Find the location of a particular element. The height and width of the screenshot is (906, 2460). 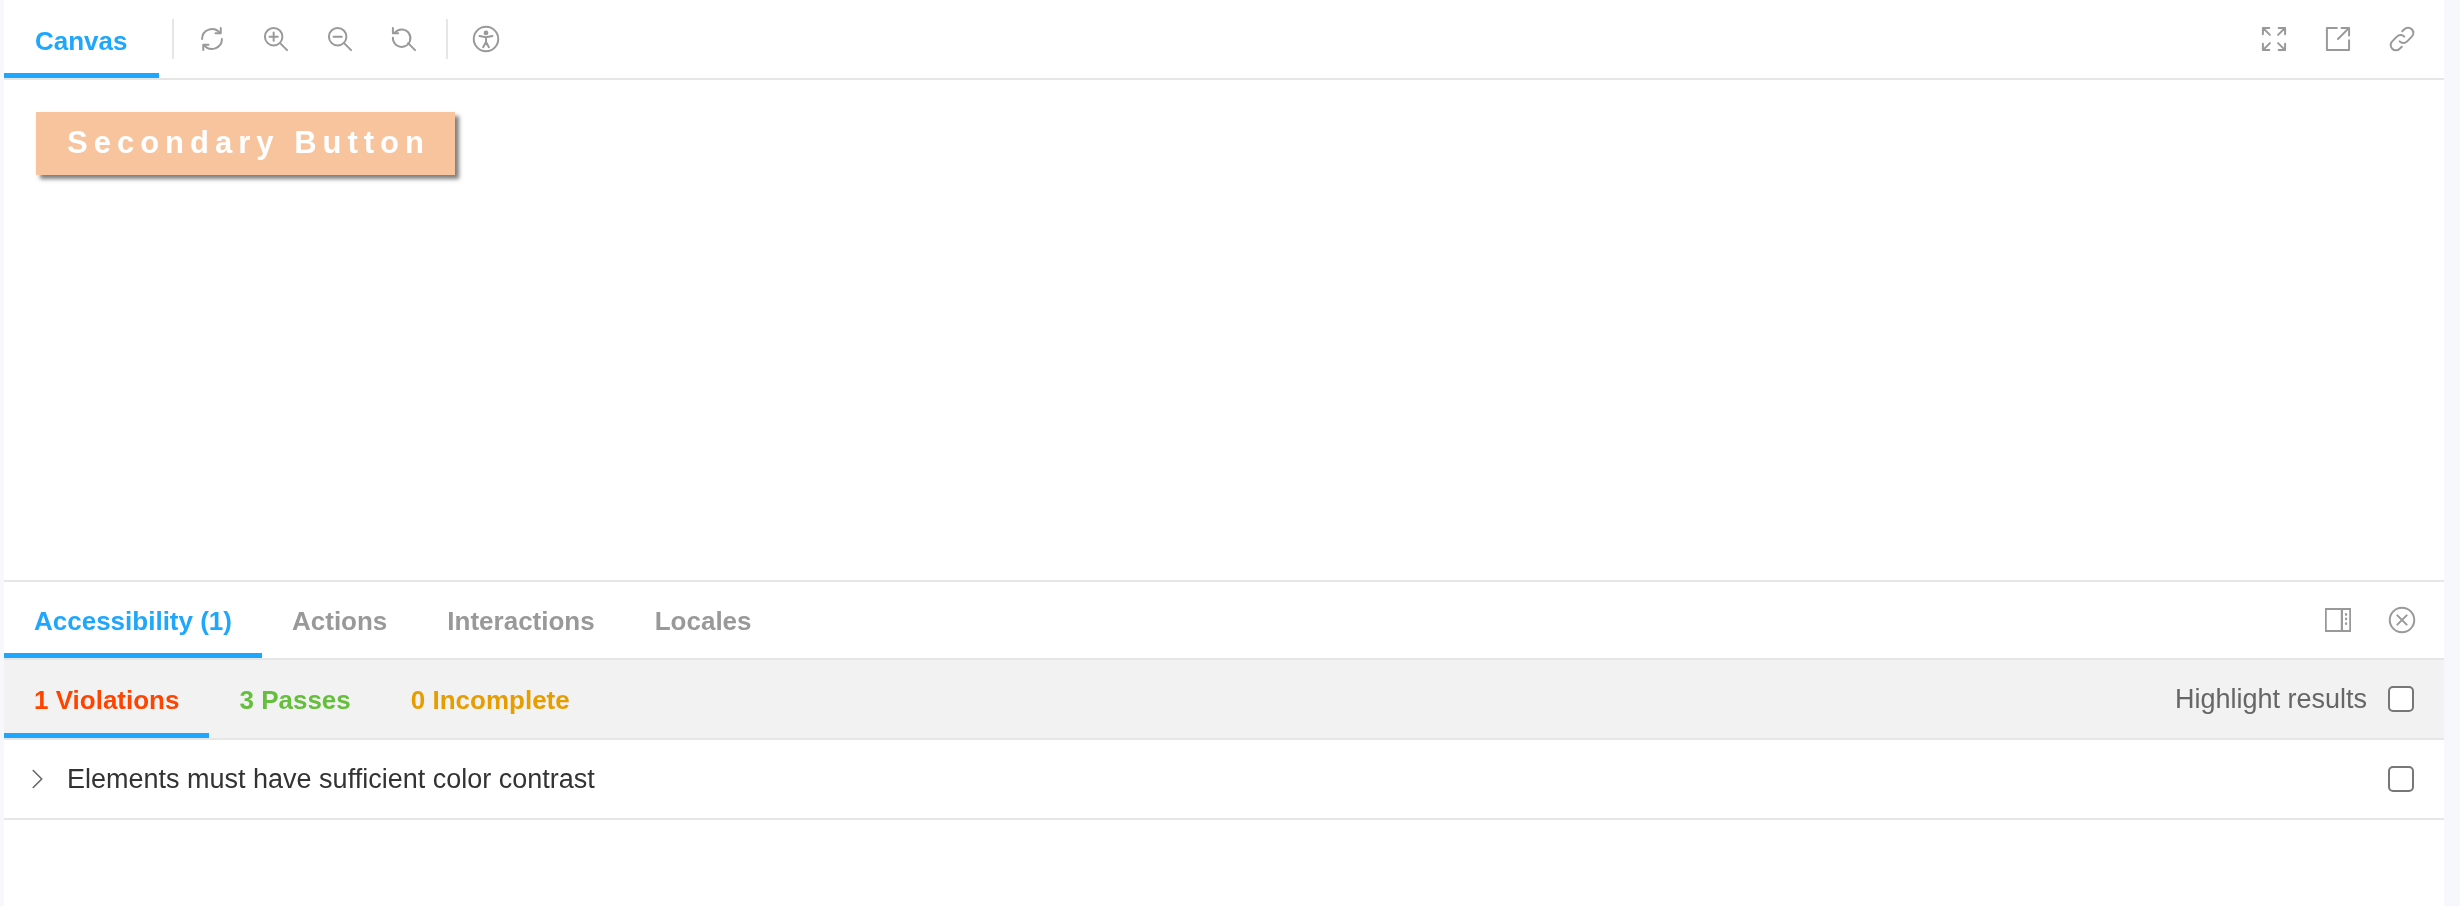

preview-button: Secondary Button is located at coordinates (245, 143).